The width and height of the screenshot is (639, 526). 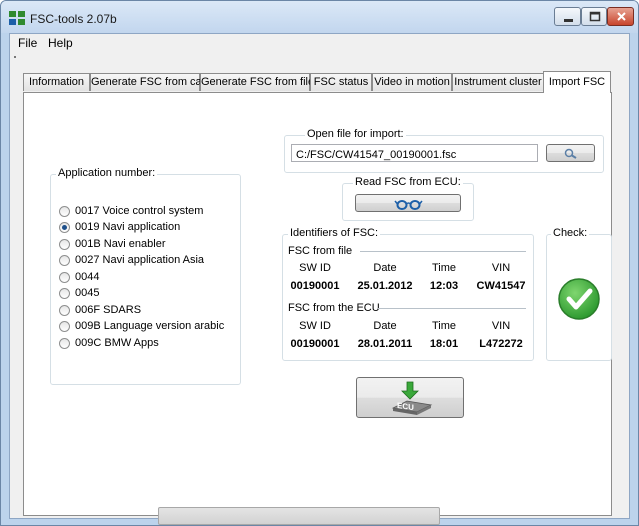 What do you see at coordinates (299, 516) in the screenshot?
I see `progress-bar` at bounding box center [299, 516].